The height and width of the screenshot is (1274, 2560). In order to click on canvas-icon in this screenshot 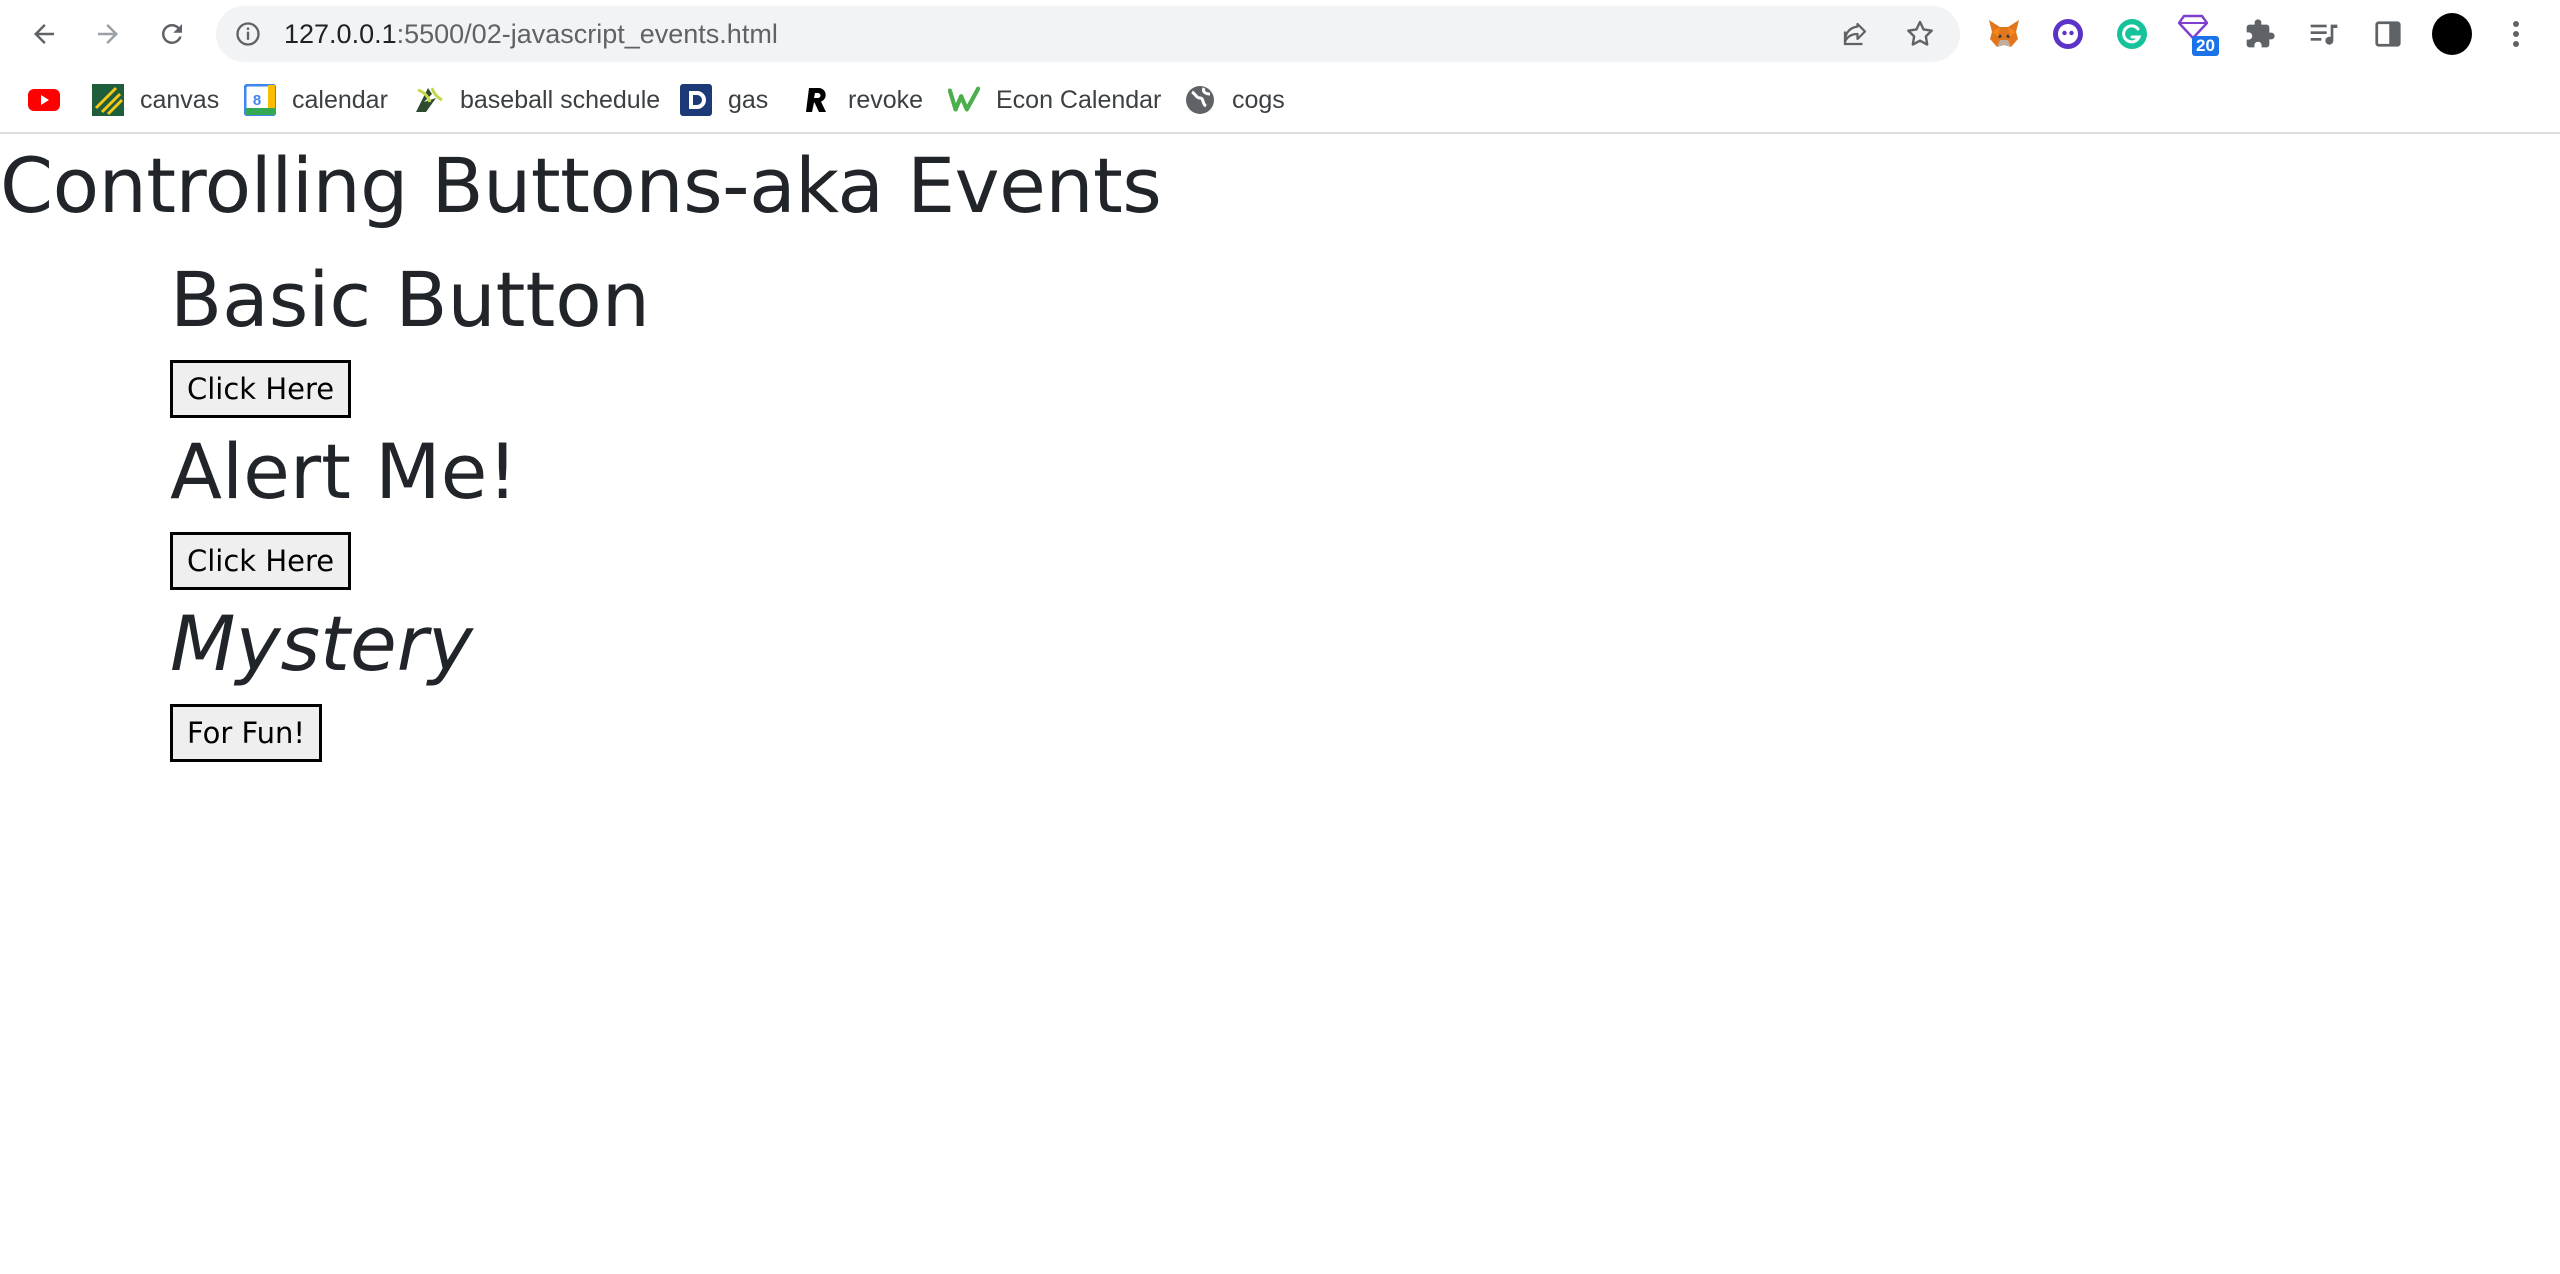, I will do `click(108, 100)`.